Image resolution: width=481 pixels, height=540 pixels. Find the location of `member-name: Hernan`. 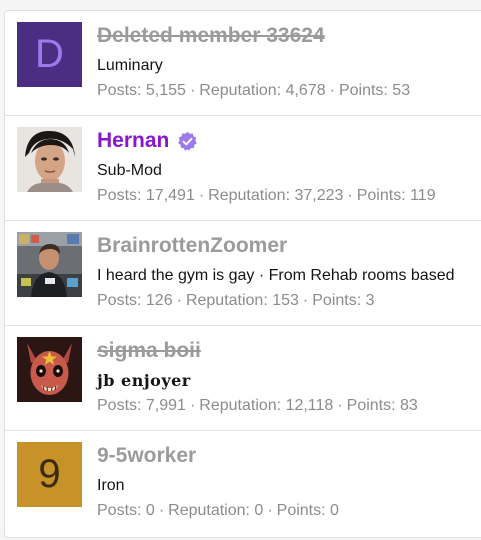

member-name: Hernan is located at coordinates (289, 141).